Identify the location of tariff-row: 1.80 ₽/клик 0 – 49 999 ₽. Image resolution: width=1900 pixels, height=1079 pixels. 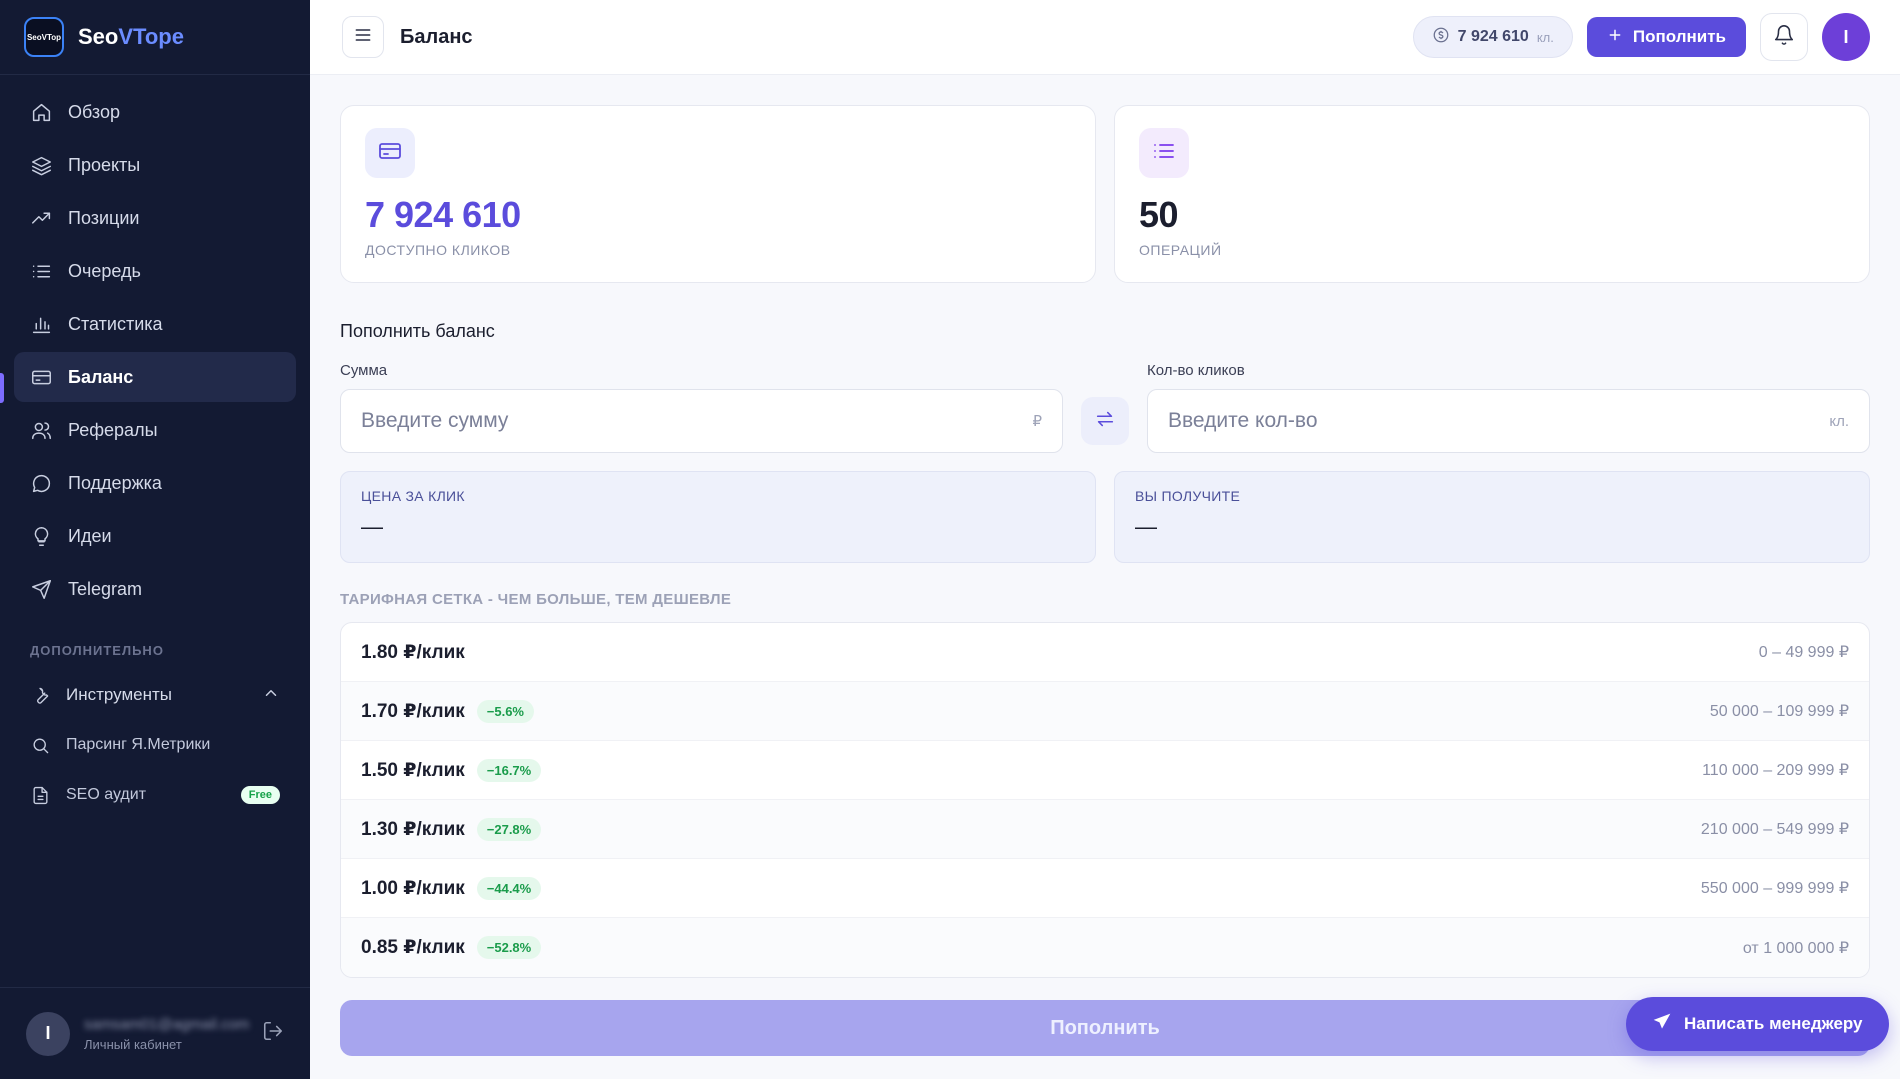
(1105, 652).